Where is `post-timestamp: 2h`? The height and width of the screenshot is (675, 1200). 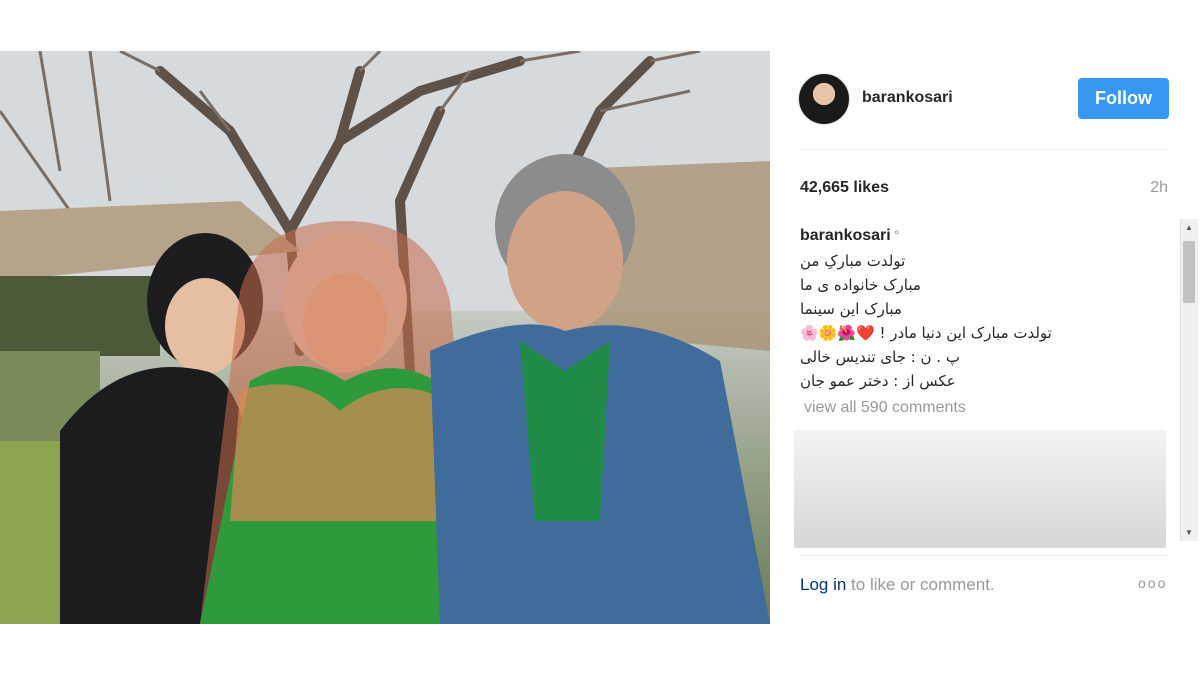
post-timestamp: 2h is located at coordinates (1159, 188).